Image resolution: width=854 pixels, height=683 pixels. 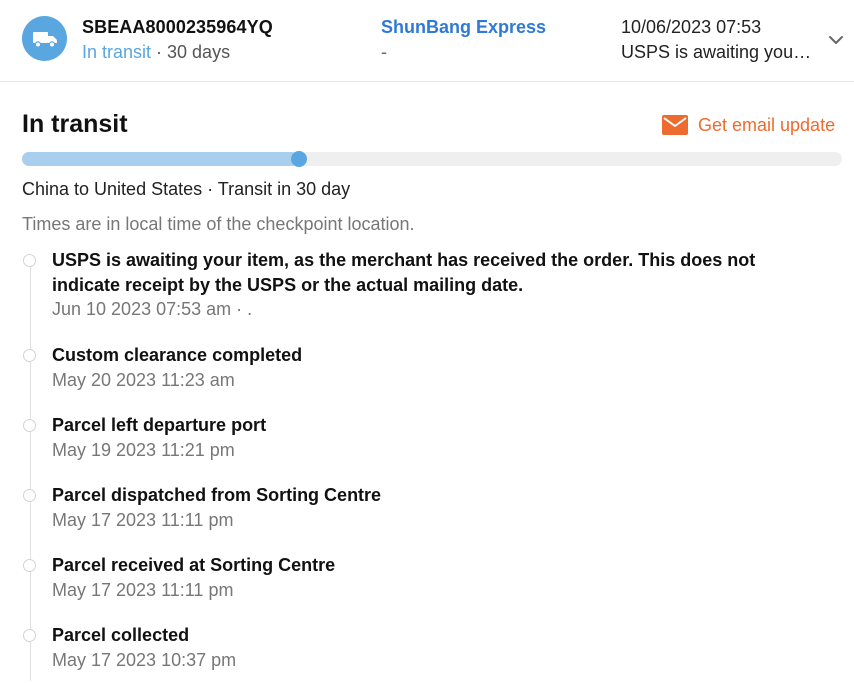 What do you see at coordinates (217, 495) in the screenshot?
I see `event-title: Parcel dispatched from Sorting Centre` at bounding box center [217, 495].